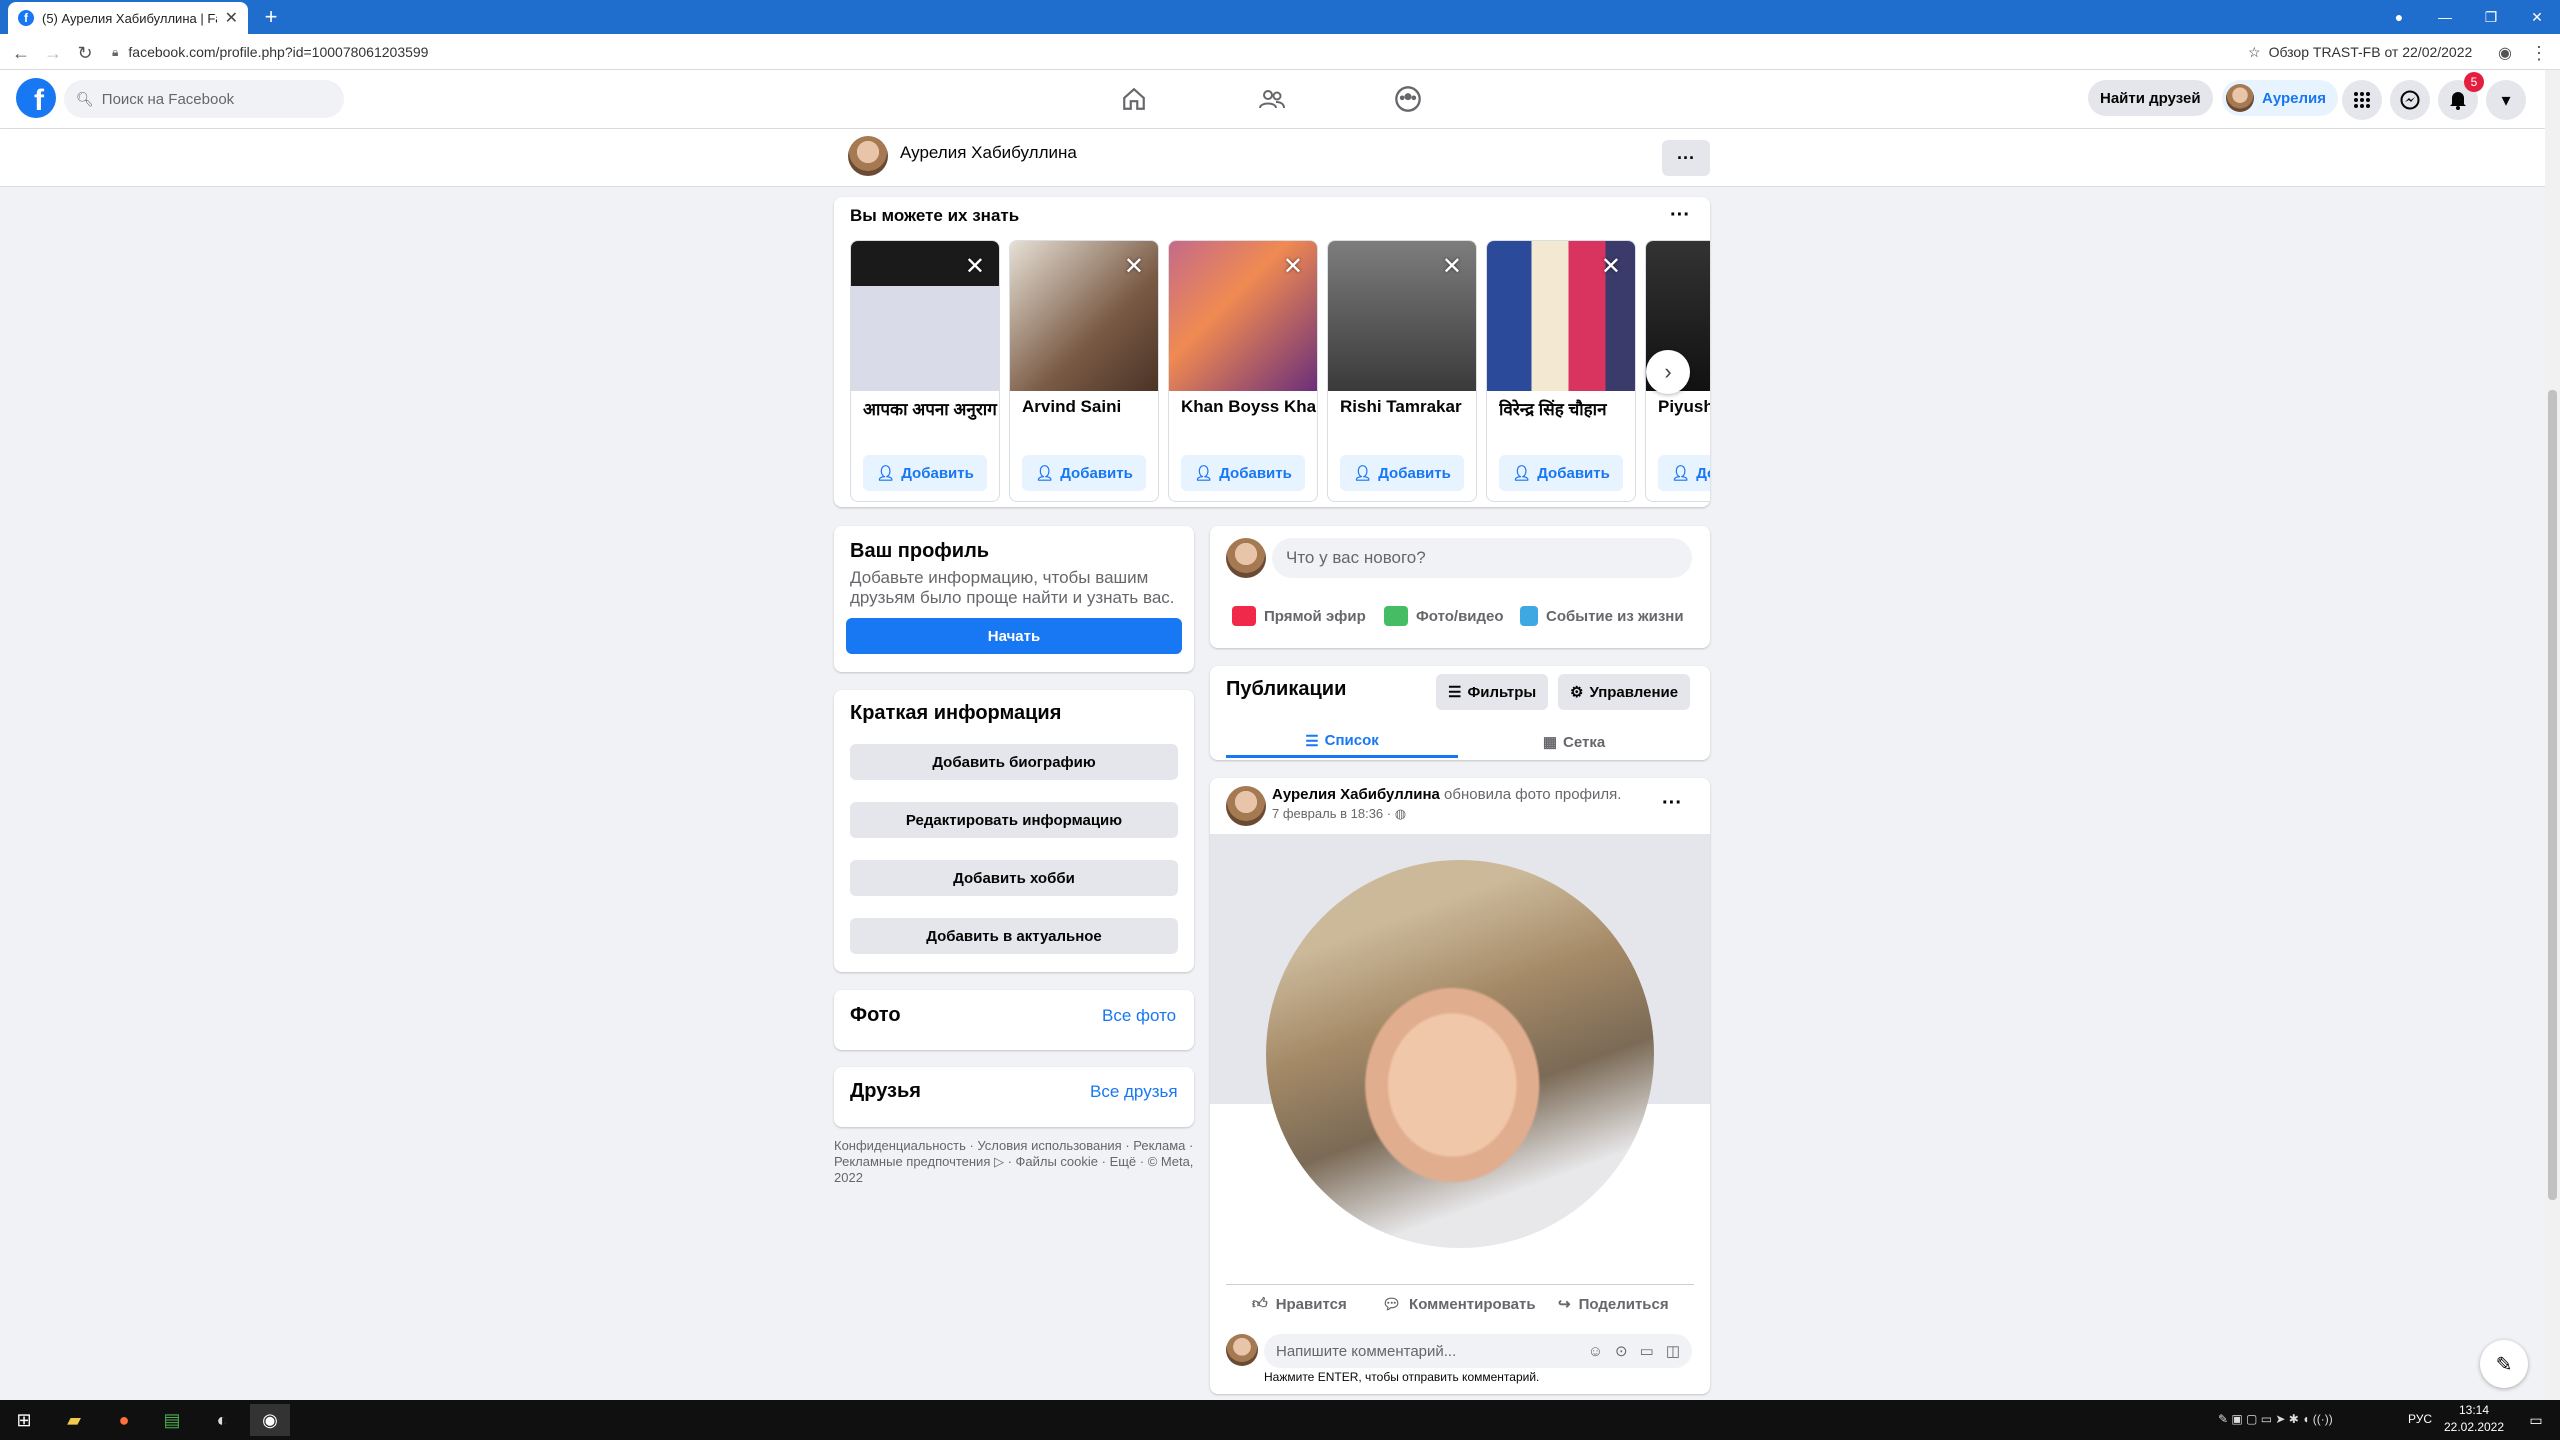 The width and height of the screenshot is (2560, 1440). Describe the element at coordinates (1014, 762) in the screenshot. I see `add-bio-button: Добавить биографию` at that location.